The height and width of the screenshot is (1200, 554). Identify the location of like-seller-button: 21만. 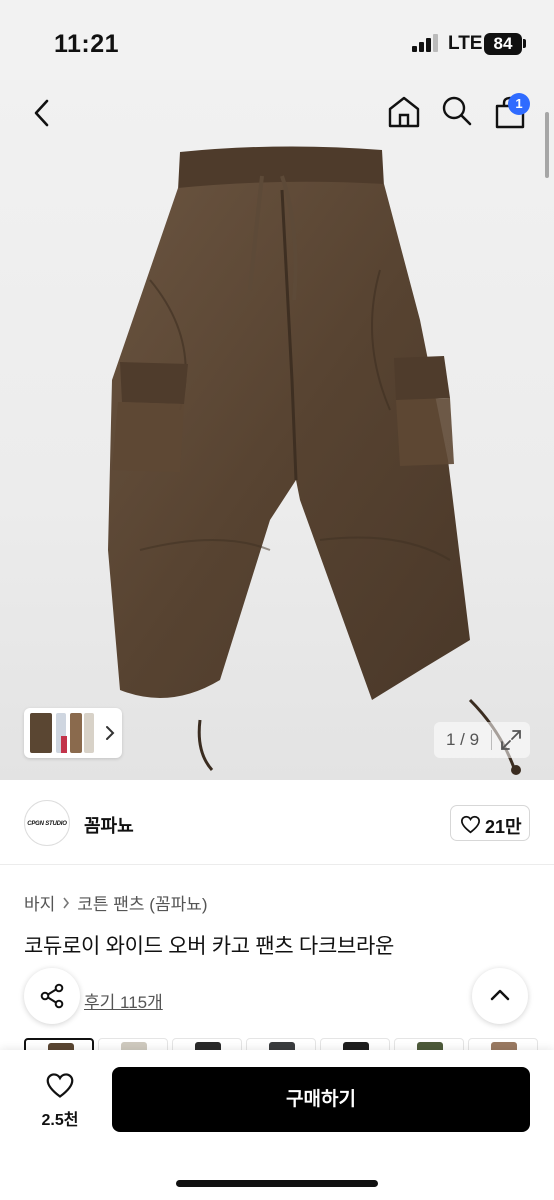
(490, 823).